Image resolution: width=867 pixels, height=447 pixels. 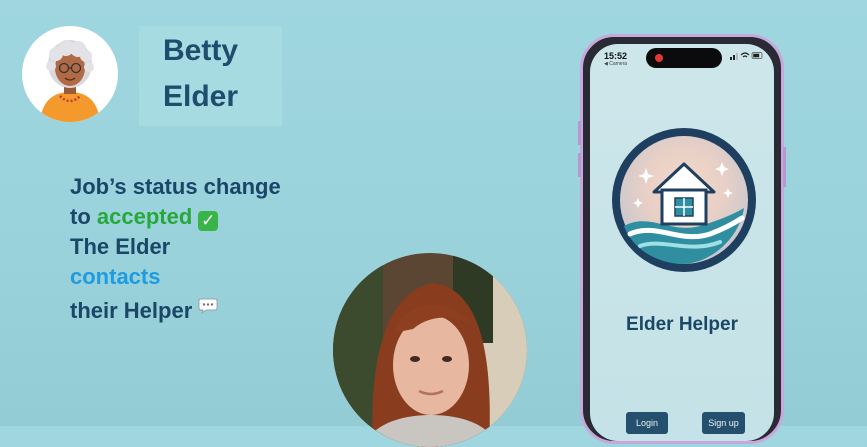 What do you see at coordinates (723, 423) in the screenshot?
I see `signup-button: Sign up` at bounding box center [723, 423].